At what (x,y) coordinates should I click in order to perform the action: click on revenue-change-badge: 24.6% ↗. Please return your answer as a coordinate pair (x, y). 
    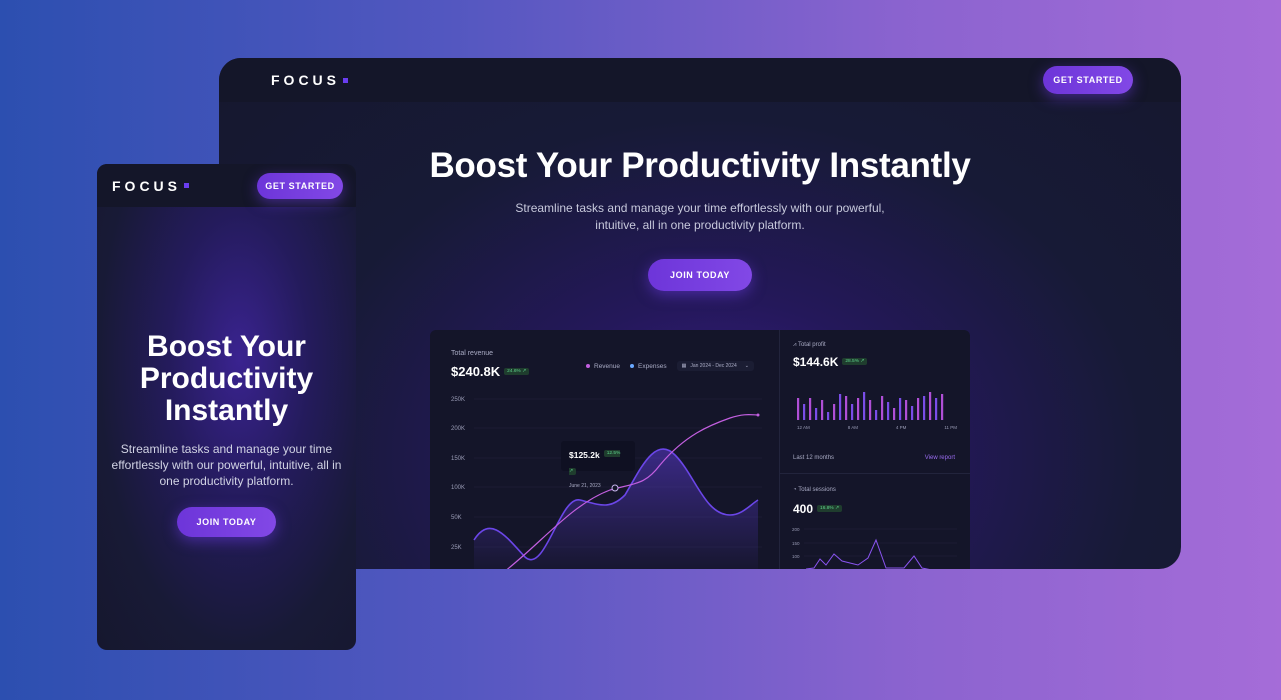
    Looking at the image, I should click on (517, 372).